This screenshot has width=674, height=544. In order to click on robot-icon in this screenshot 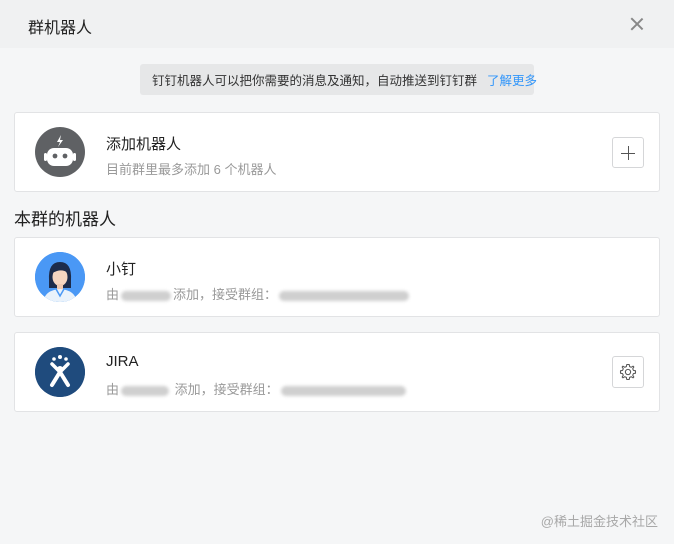, I will do `click(60, 152)`.